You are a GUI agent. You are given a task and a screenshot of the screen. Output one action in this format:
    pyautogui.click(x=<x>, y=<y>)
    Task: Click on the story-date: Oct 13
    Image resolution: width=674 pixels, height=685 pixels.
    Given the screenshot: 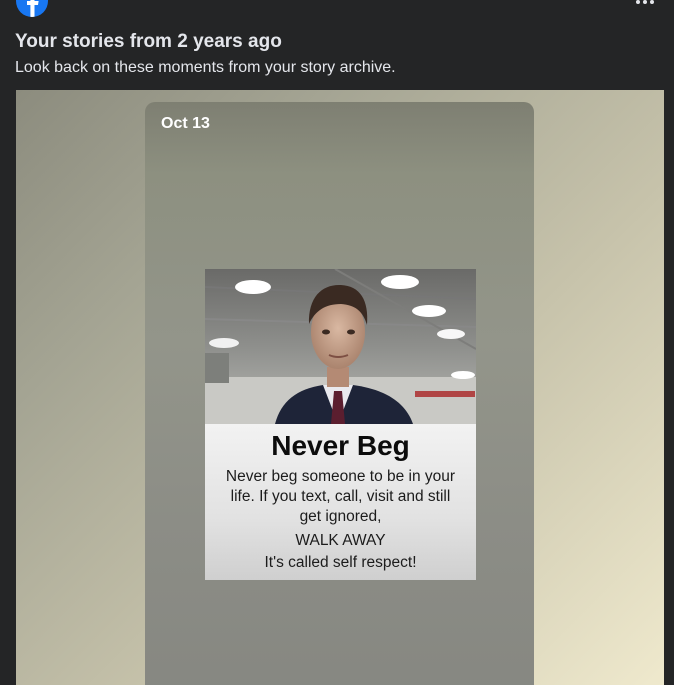 What is the action you would take?
    pyautogui.click(x=185, y=123)
    